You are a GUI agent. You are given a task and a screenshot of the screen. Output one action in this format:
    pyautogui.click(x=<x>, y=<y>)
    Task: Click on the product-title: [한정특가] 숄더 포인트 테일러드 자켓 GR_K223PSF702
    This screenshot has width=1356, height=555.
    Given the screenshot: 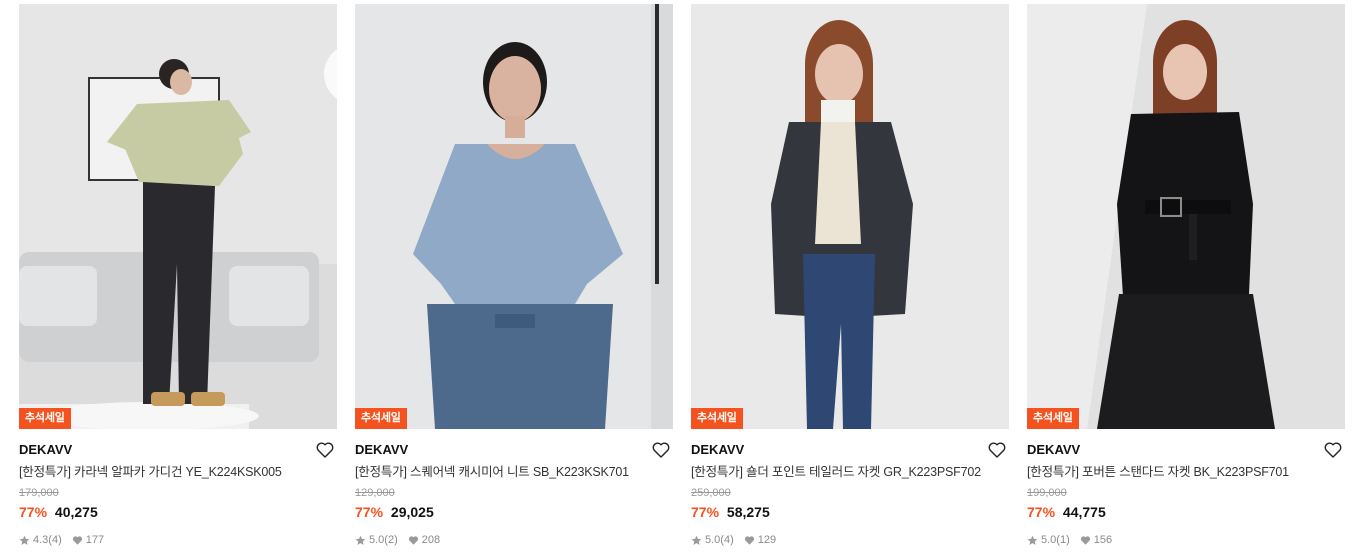 What is the action you would take?
    pyautogui.click(x=850, y=472)
    